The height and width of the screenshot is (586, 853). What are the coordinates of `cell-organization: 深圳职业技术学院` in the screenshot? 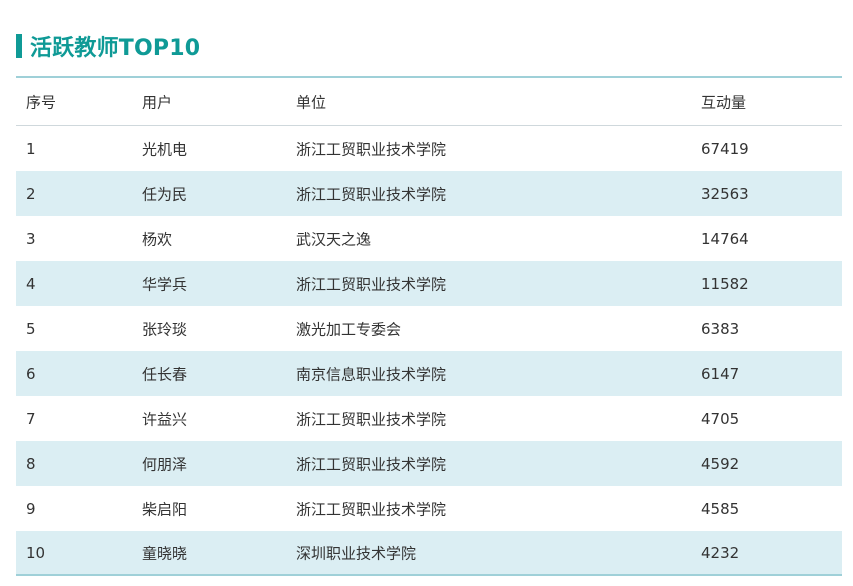 It's located at (356, 553).